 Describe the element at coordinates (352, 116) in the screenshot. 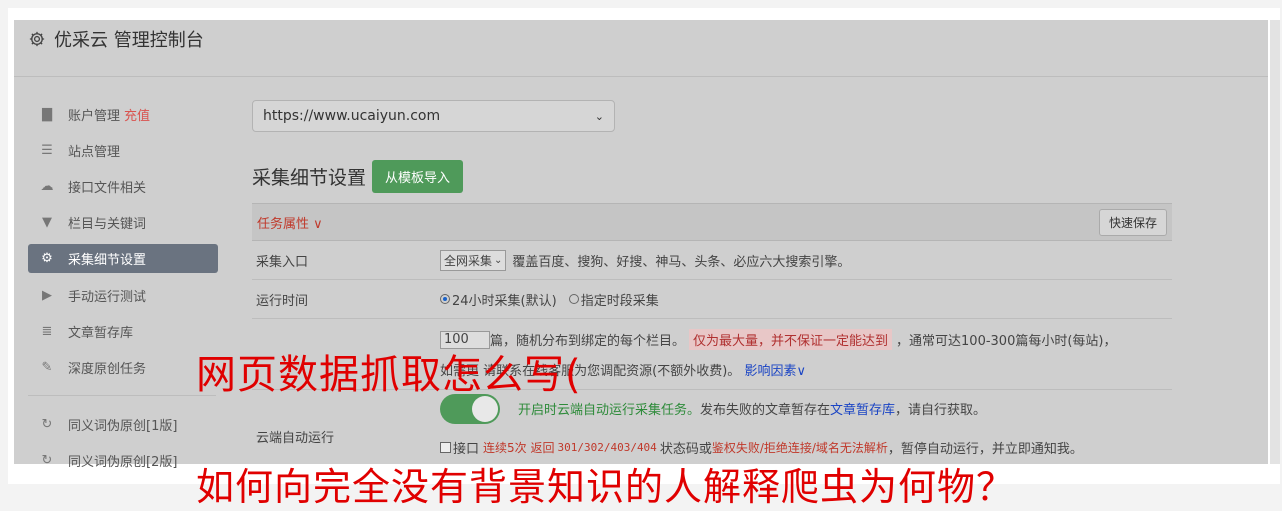

I see `site-select-value: https://www.ucaiyun.com` at that location.